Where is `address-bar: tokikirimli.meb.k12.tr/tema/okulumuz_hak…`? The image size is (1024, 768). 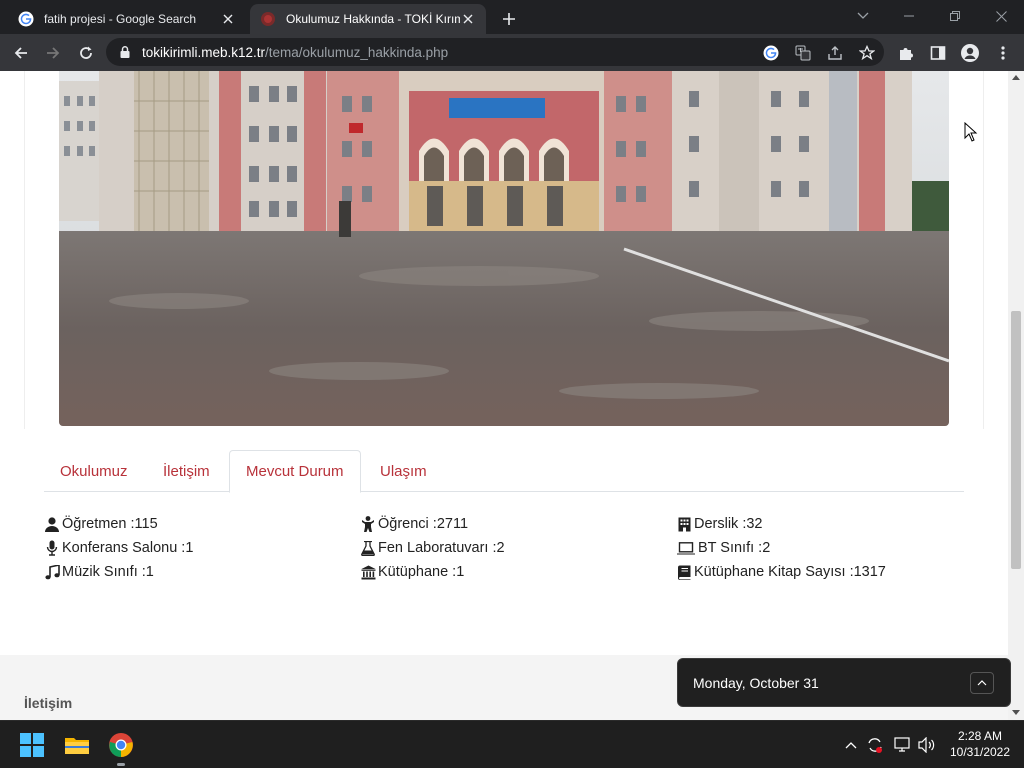
address-bar: tokikirimli.meb.k12.tr/tema/okulumuz_hak… is located at coordinates (495, 52).